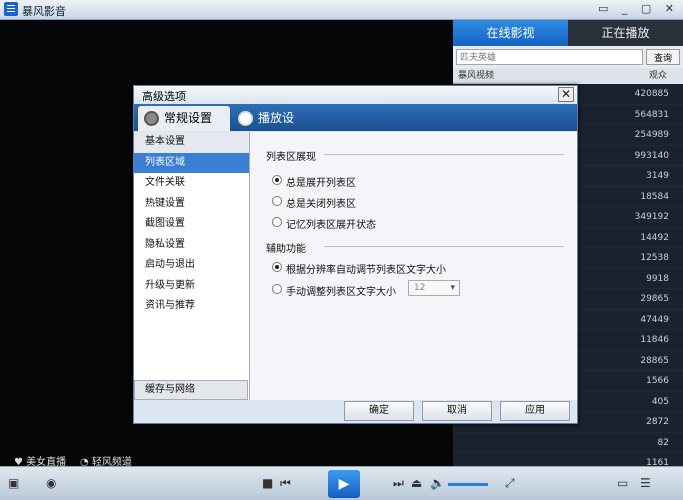  Describe the element at coordinates (191, 306) in the screenshot. I see `menu-item-news: 资讯与推荐` at that location.